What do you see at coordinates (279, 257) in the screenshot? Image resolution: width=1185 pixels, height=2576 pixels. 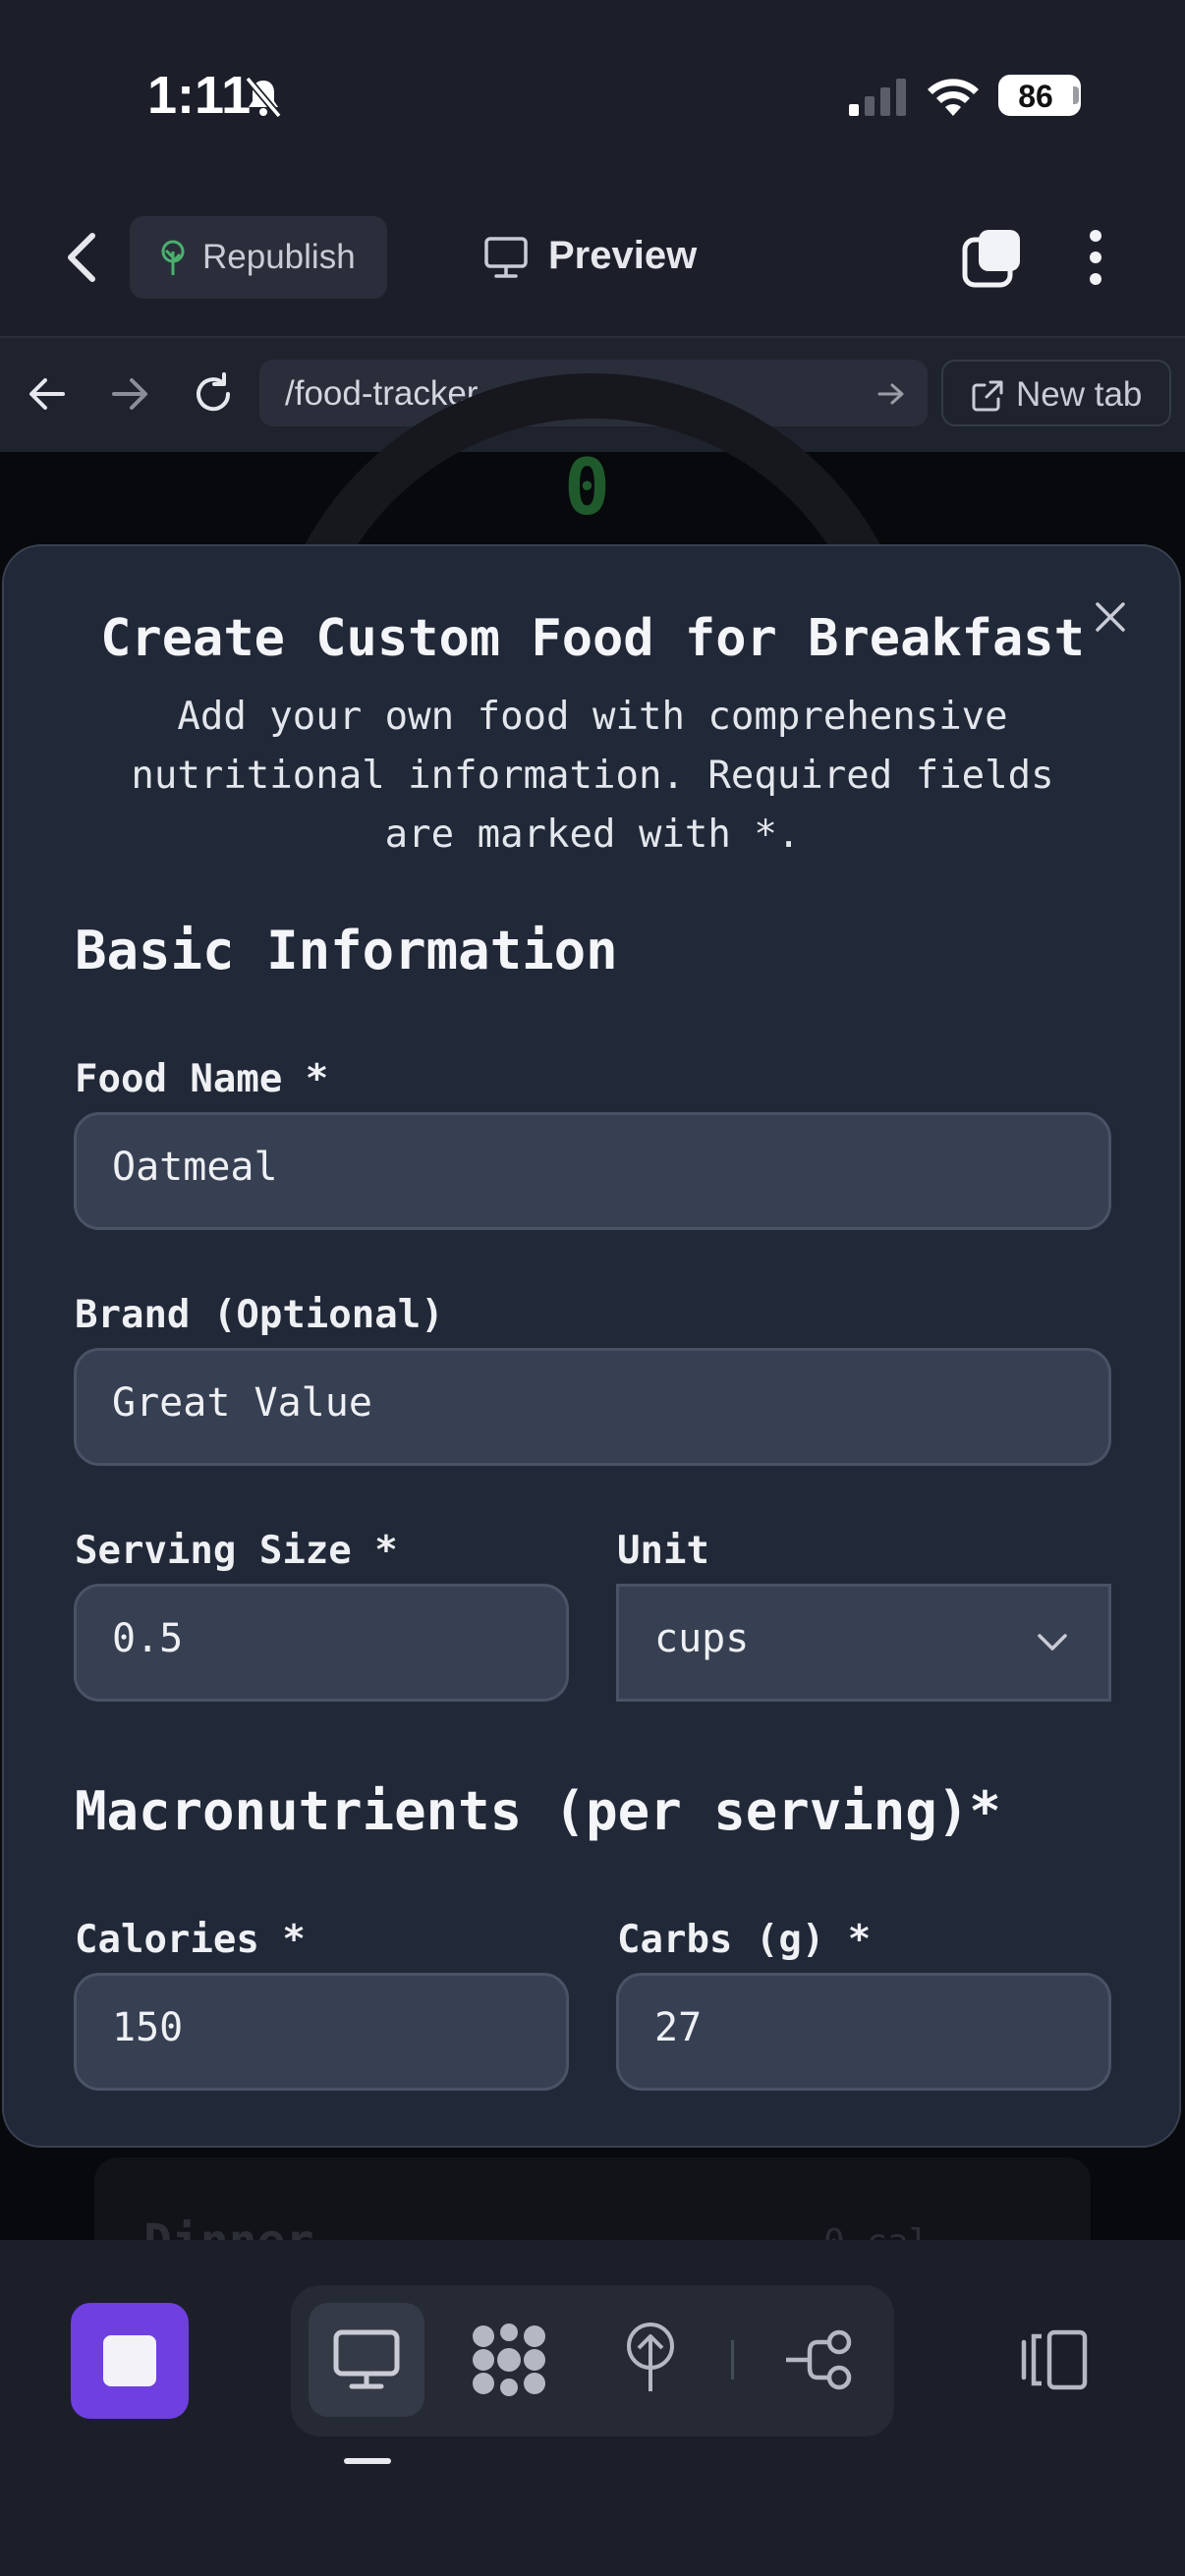 I see `republish-label: Republish` at bounding box center [279, 257].